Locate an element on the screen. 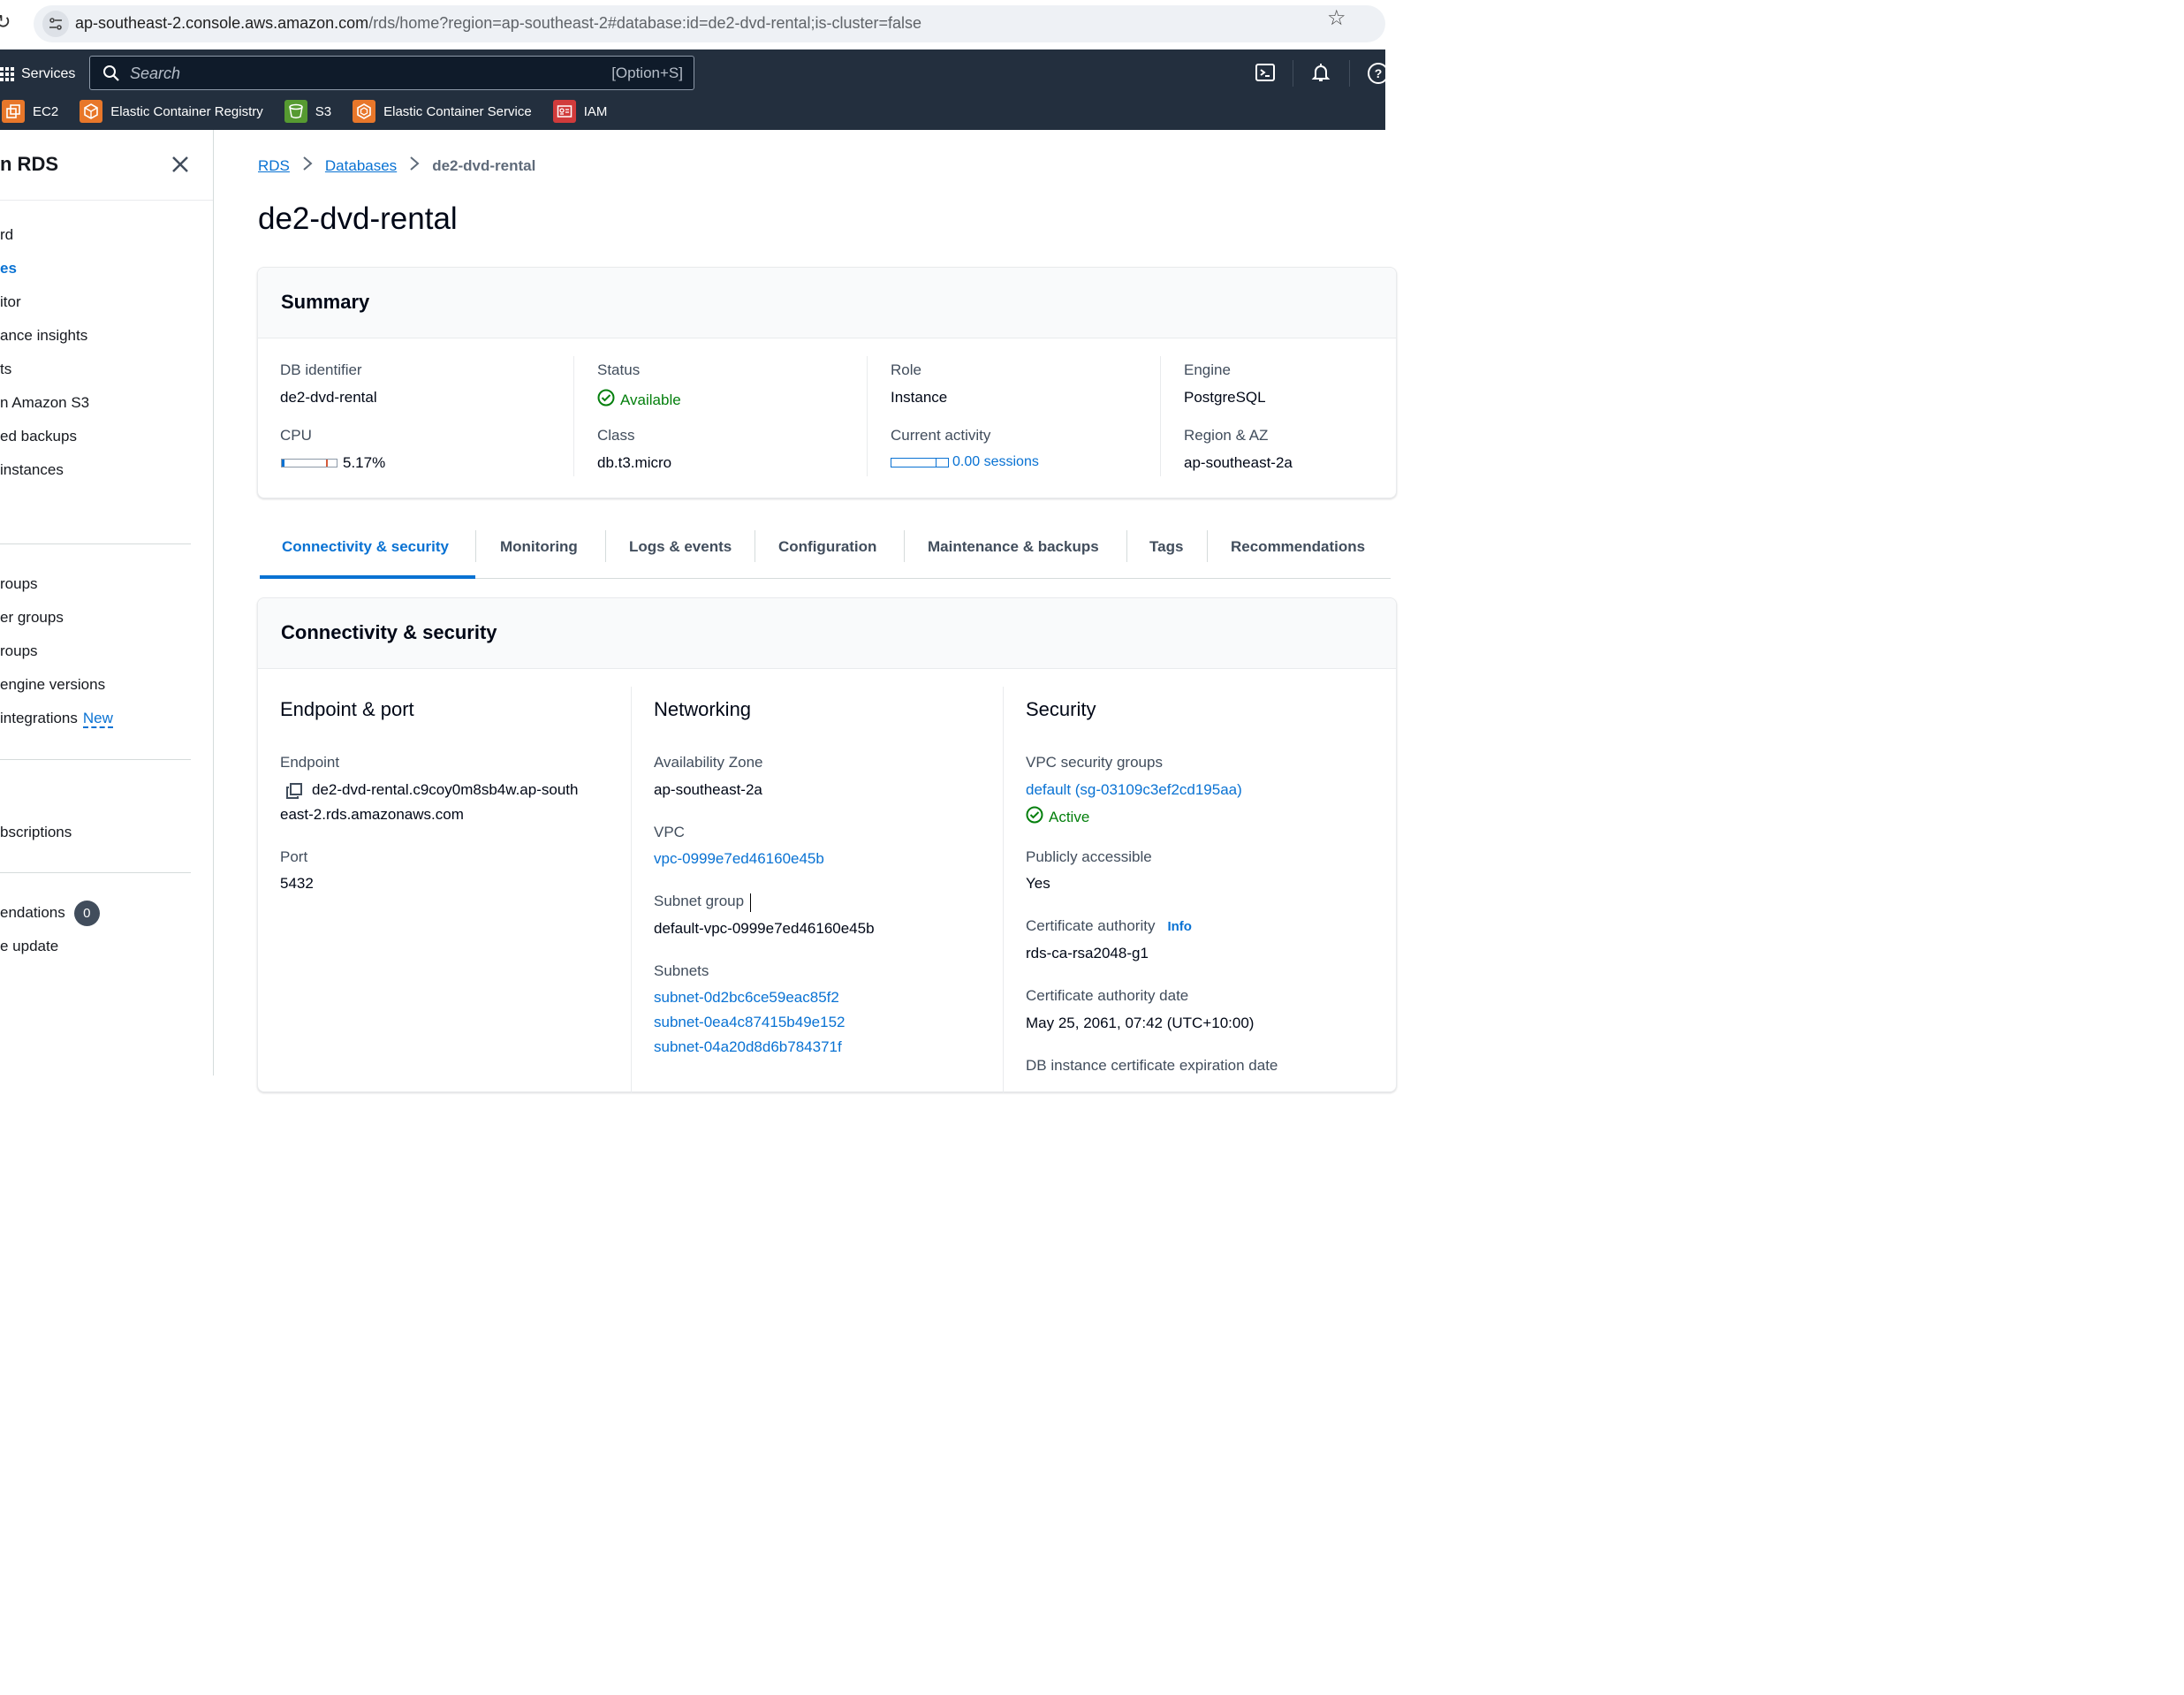  sidebar-item-zero-etl-integrations: integrations New is located at coordinates (57, 719).